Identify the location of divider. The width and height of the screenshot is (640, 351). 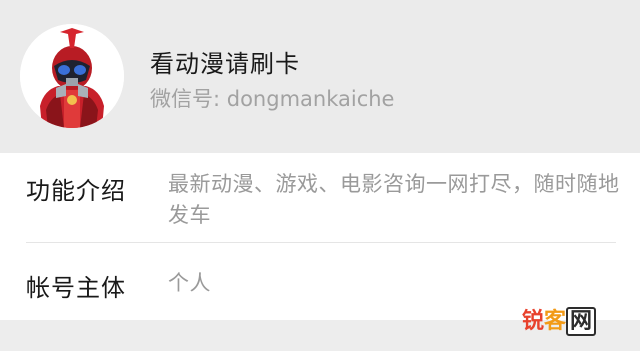
(321, 242).